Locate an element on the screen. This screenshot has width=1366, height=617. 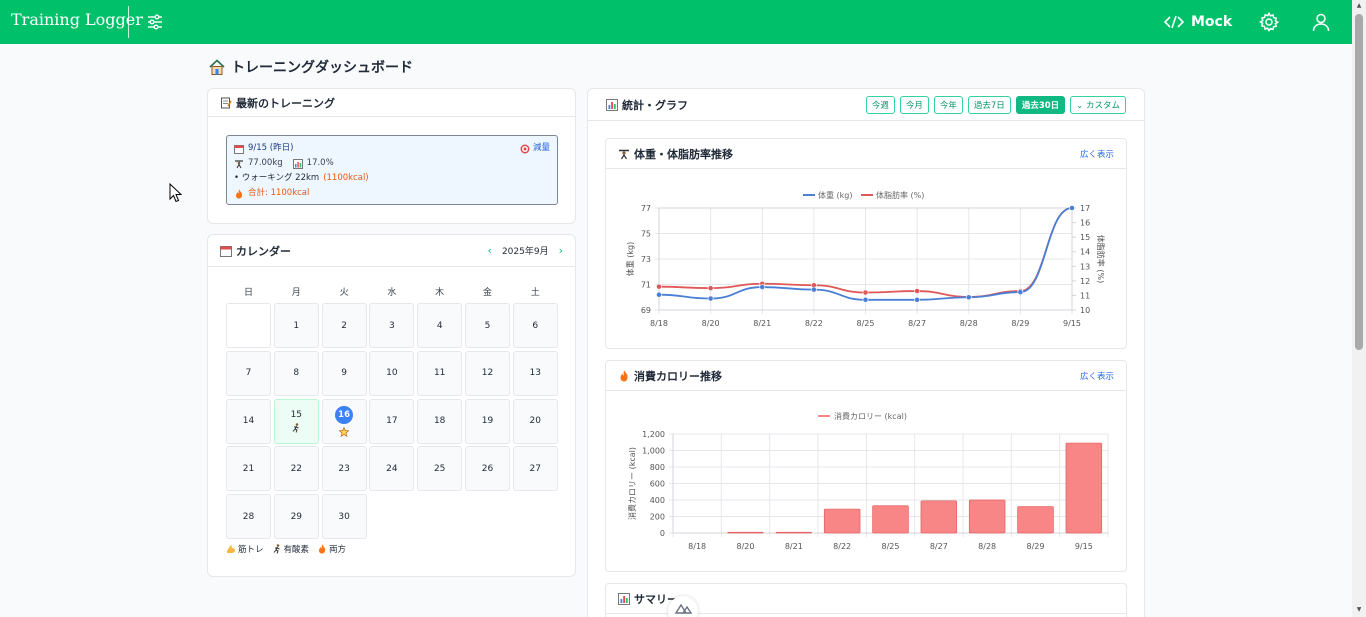
next-month-chevron-icon: › is located at coordinates (561, 250).